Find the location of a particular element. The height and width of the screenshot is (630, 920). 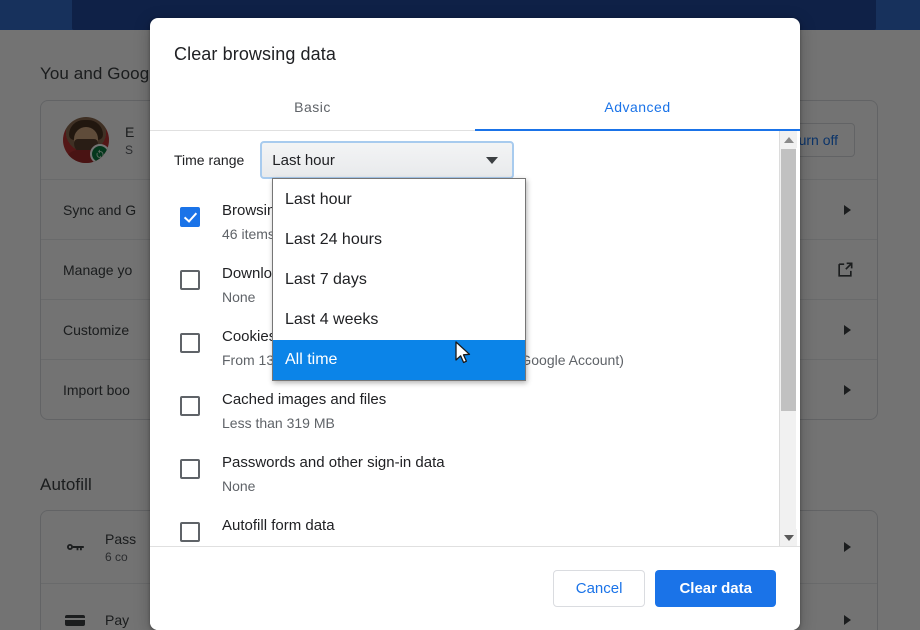

clear-data-button: Clear data is located at coordinates (715, 588).